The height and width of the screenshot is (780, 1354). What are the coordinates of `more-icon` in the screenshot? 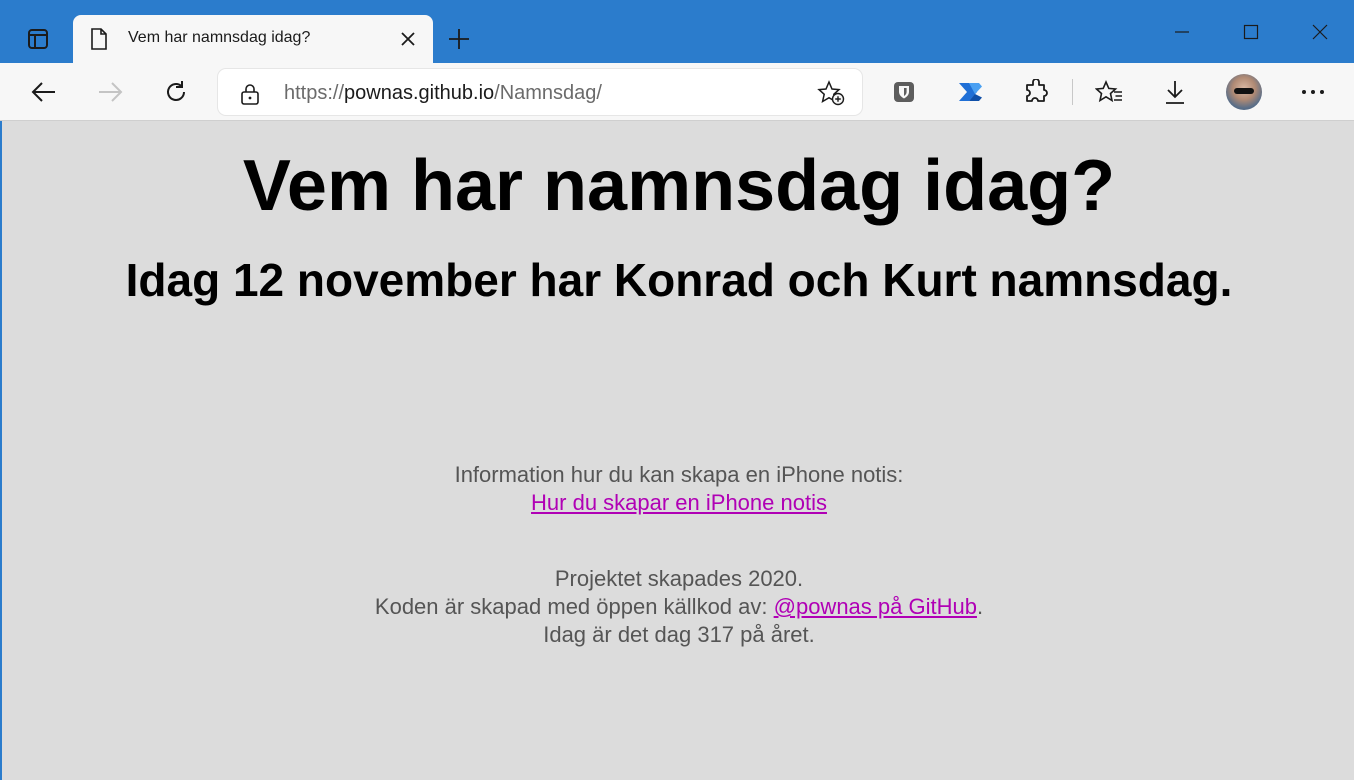 It's located at (1313, 92).